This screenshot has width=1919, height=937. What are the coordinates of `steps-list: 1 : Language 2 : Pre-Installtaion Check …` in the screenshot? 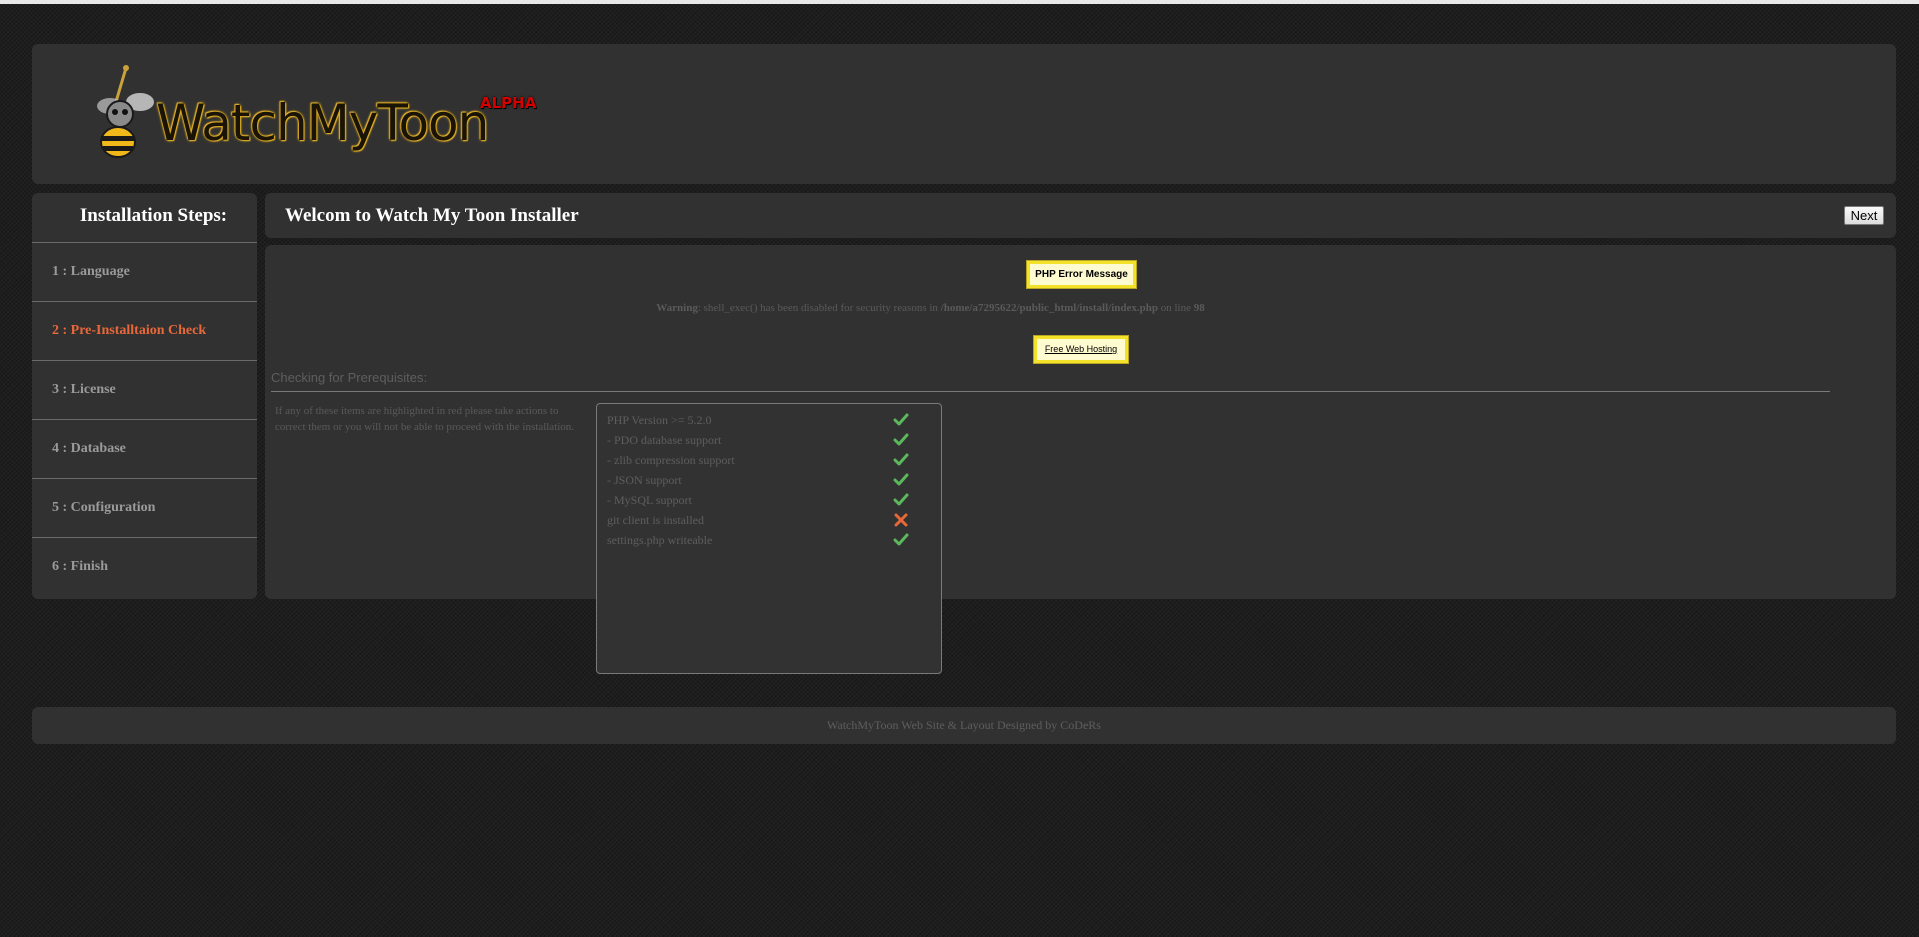 It's located at (144, 419).